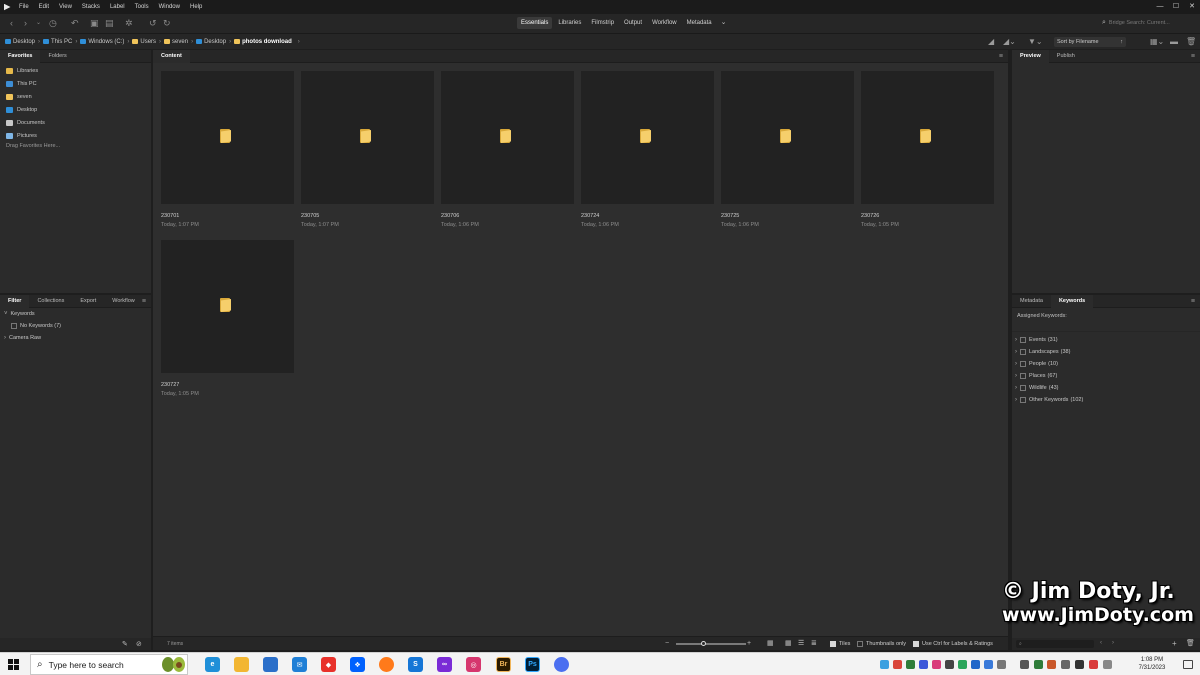  Describe the element at coordinates (153, 23) in the screenshot. I see `rotate-left-icon: ↺` at that location.